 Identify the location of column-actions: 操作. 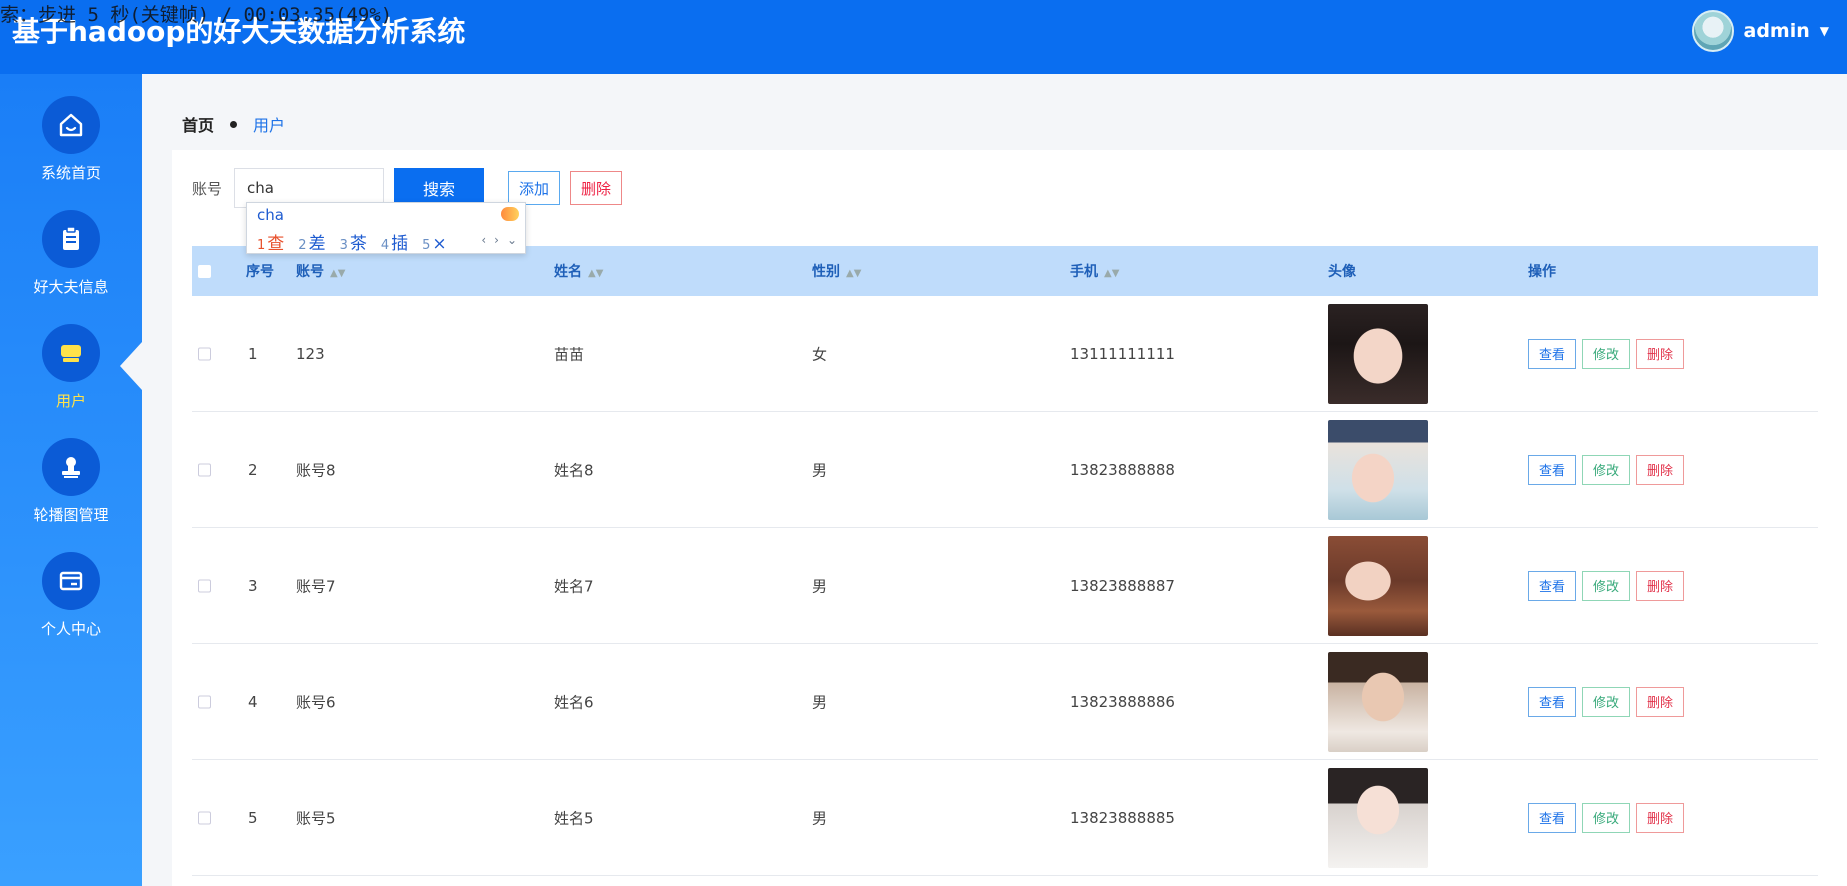
(1542, 272).